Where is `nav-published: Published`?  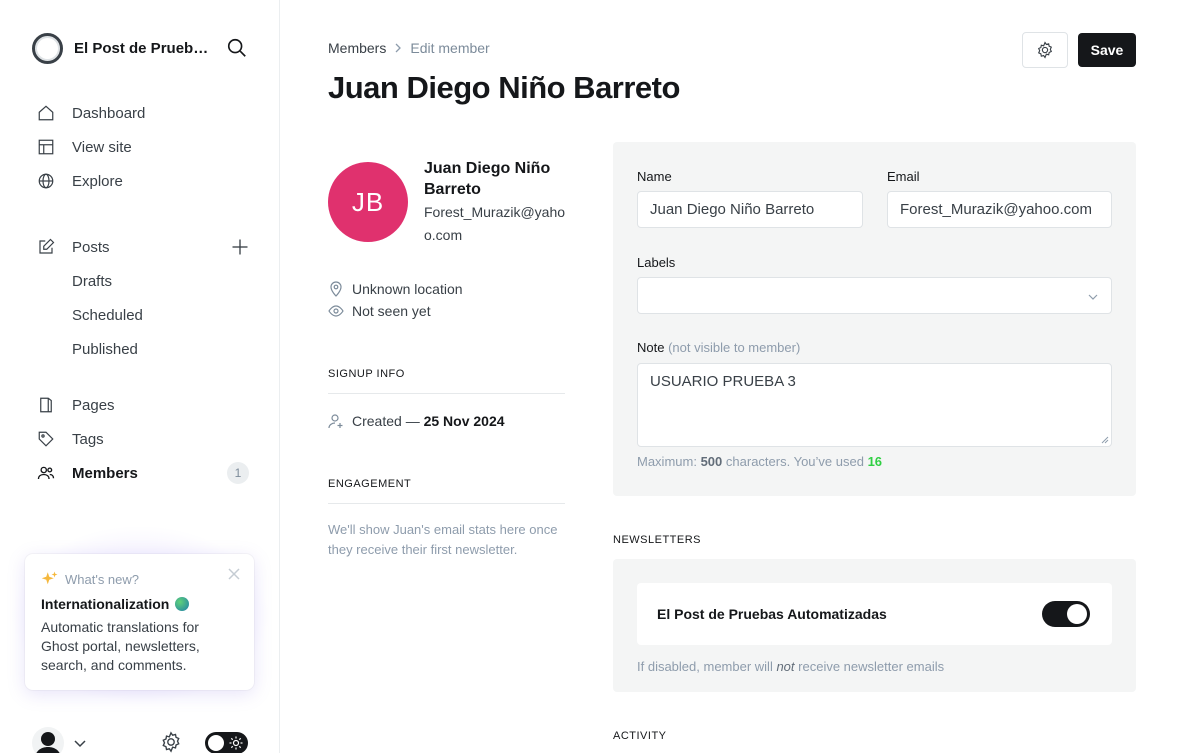 nav-published: Published is located at coordinates (144, 349).